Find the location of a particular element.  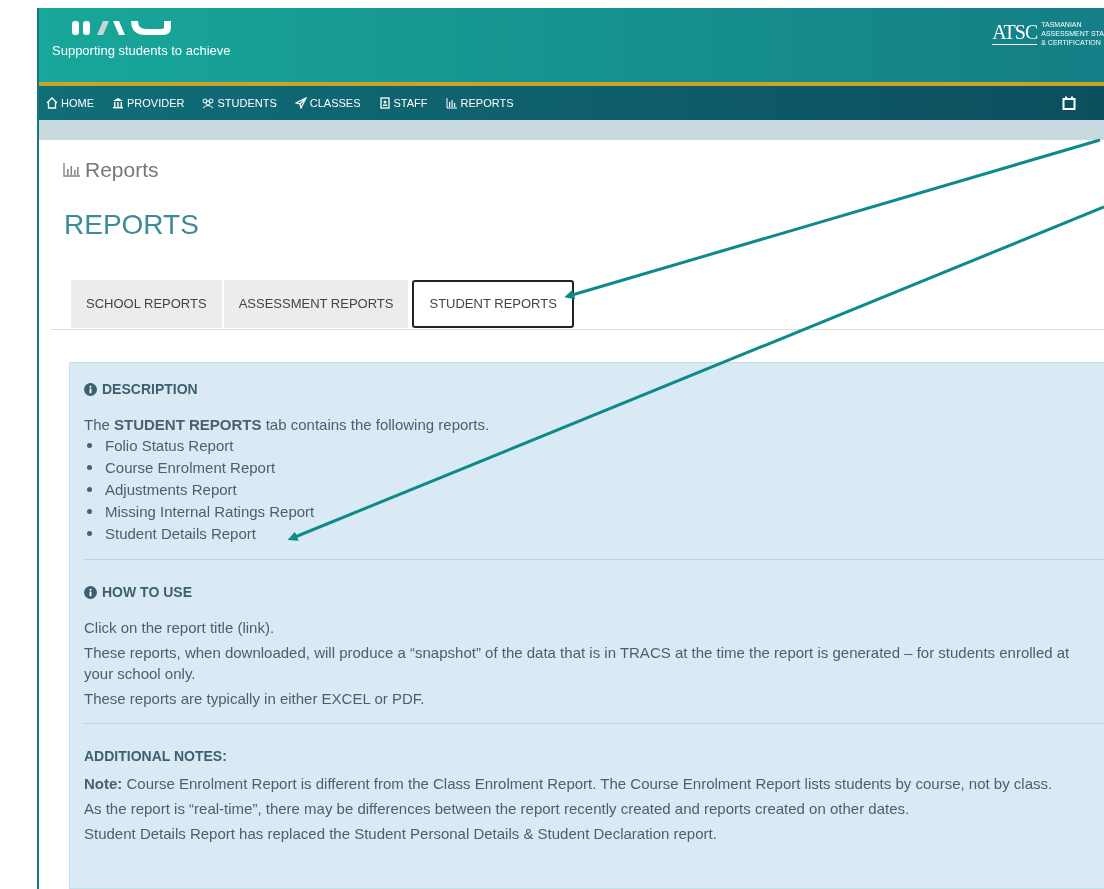

breadcrumb: Reports is located at coordinates (122, 170).